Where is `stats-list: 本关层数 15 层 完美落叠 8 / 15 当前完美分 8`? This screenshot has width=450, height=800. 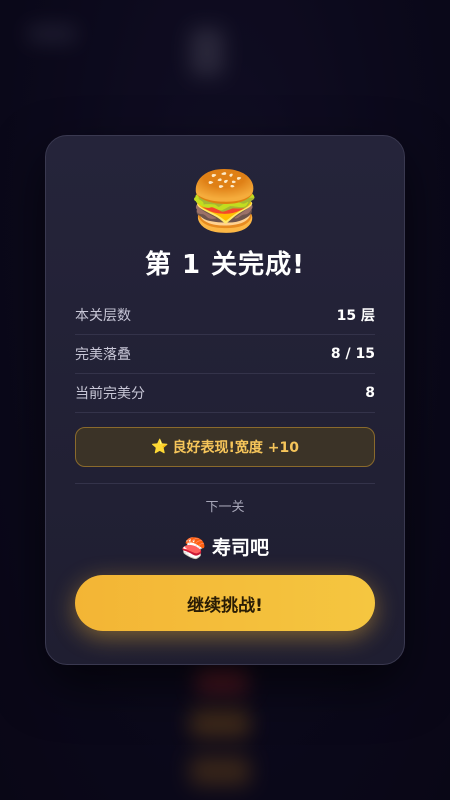 stats-list: 本关层数 15 层 完美落叠 8 / 15 当前完美分 8 is located at coordinates (225, 354).